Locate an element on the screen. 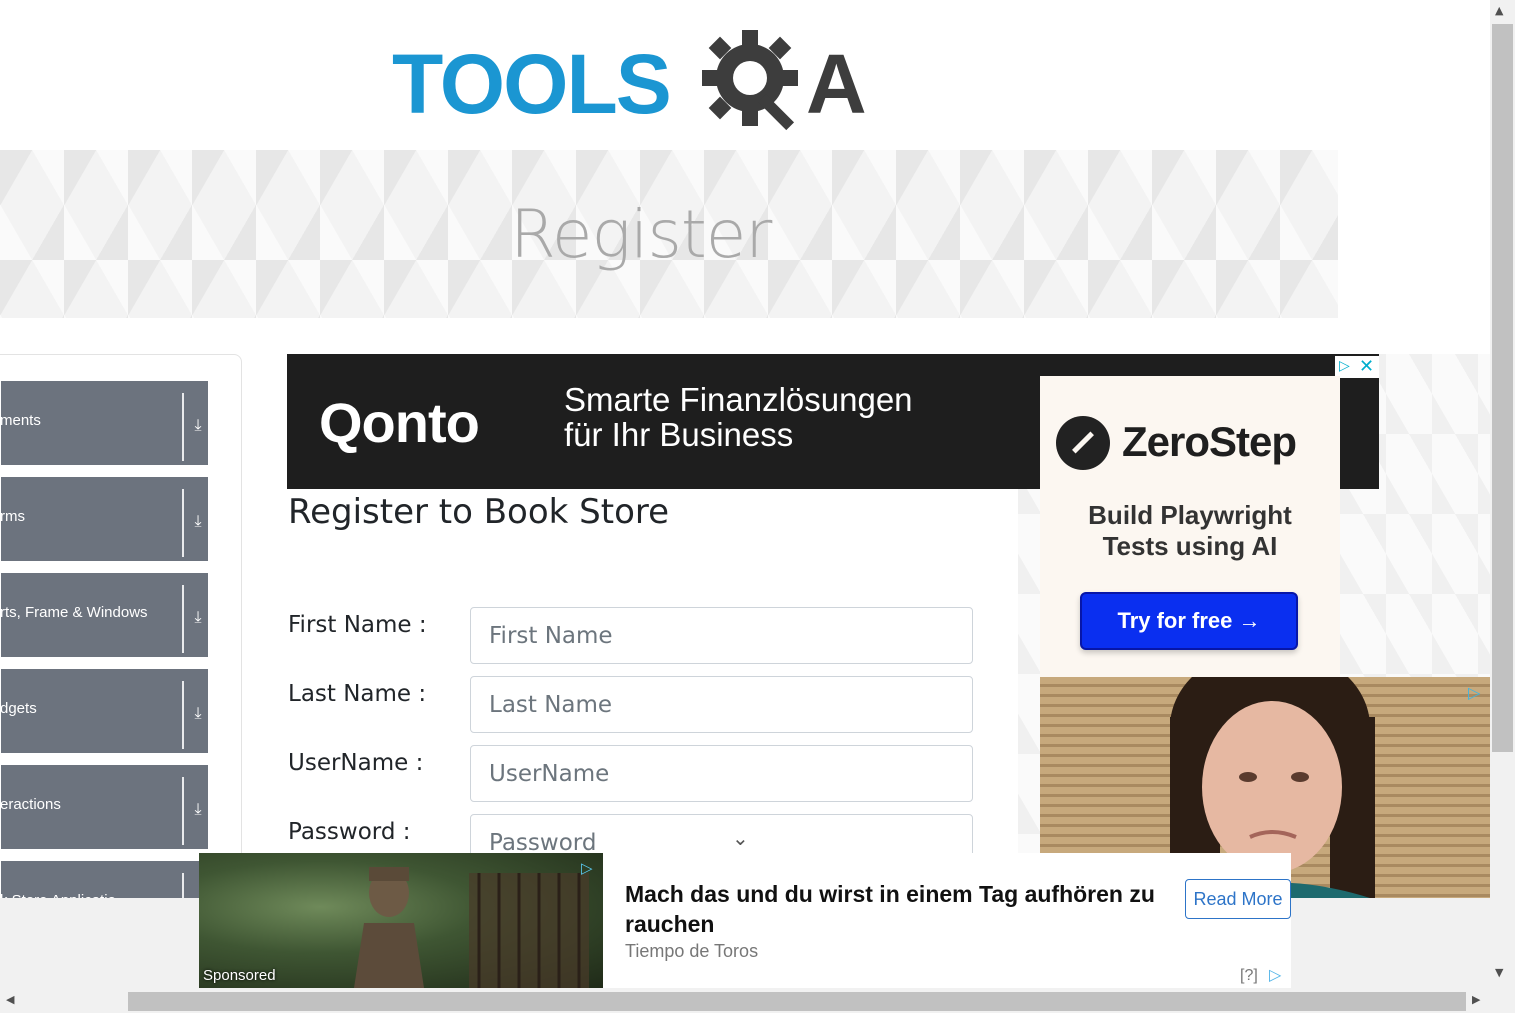  scroll-down-arrow-icon: ▼ is located at coordinates (1499, 972).